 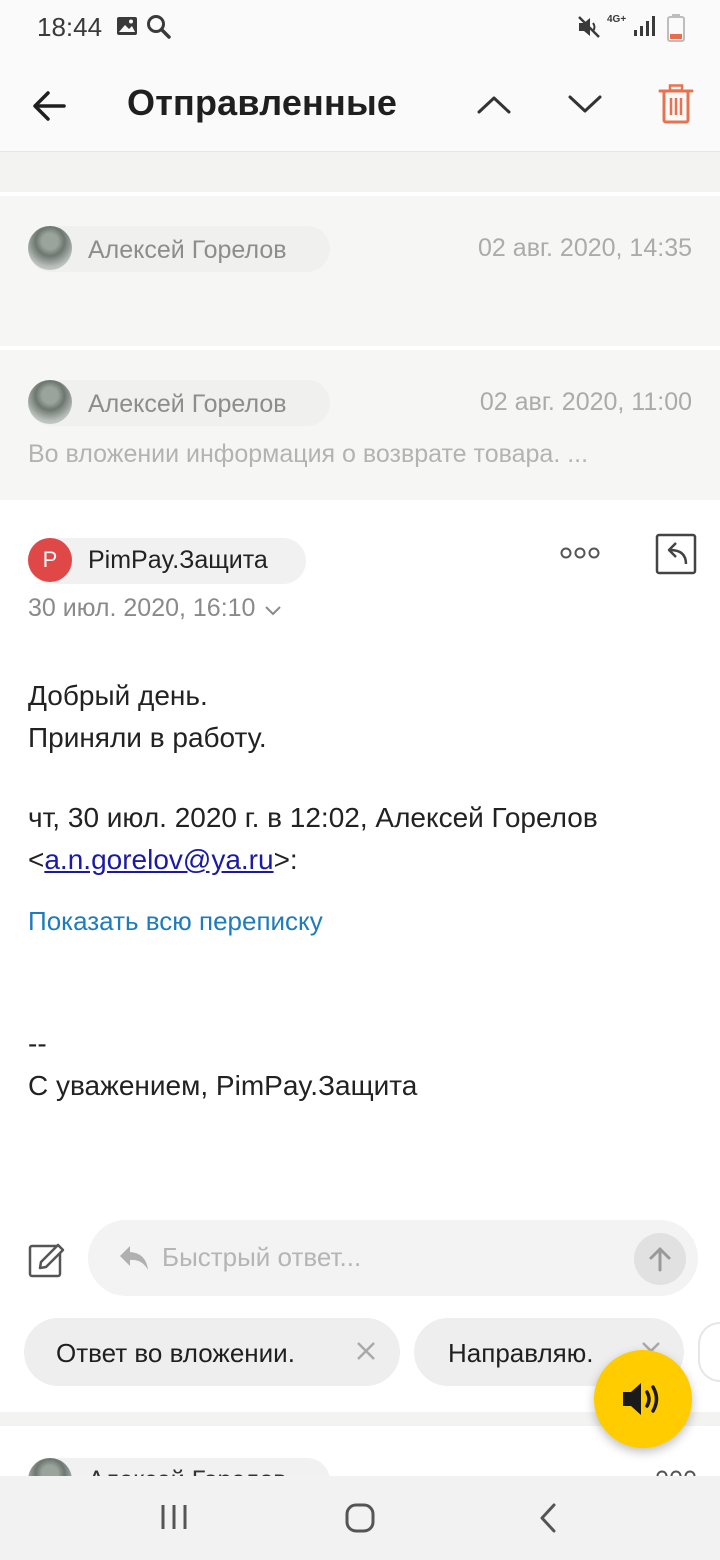 I want to click on recent-apps-icon, so click(x=174, y=1517).